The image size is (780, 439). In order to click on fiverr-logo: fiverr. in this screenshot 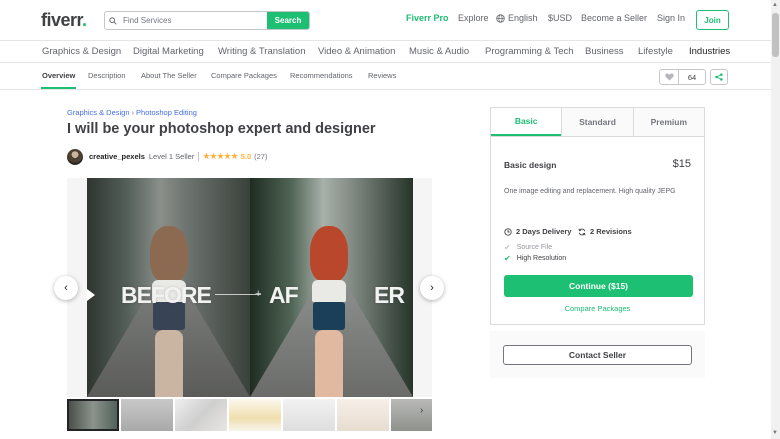, I will do `click(64, 20)`.